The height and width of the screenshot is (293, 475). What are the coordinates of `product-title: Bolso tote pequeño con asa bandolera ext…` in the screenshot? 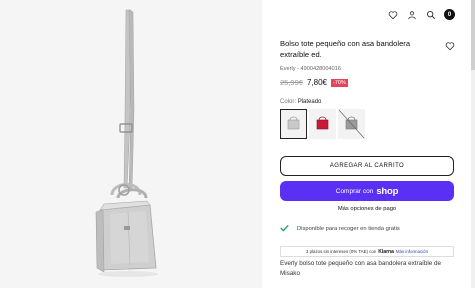 It's located at (345, 49).